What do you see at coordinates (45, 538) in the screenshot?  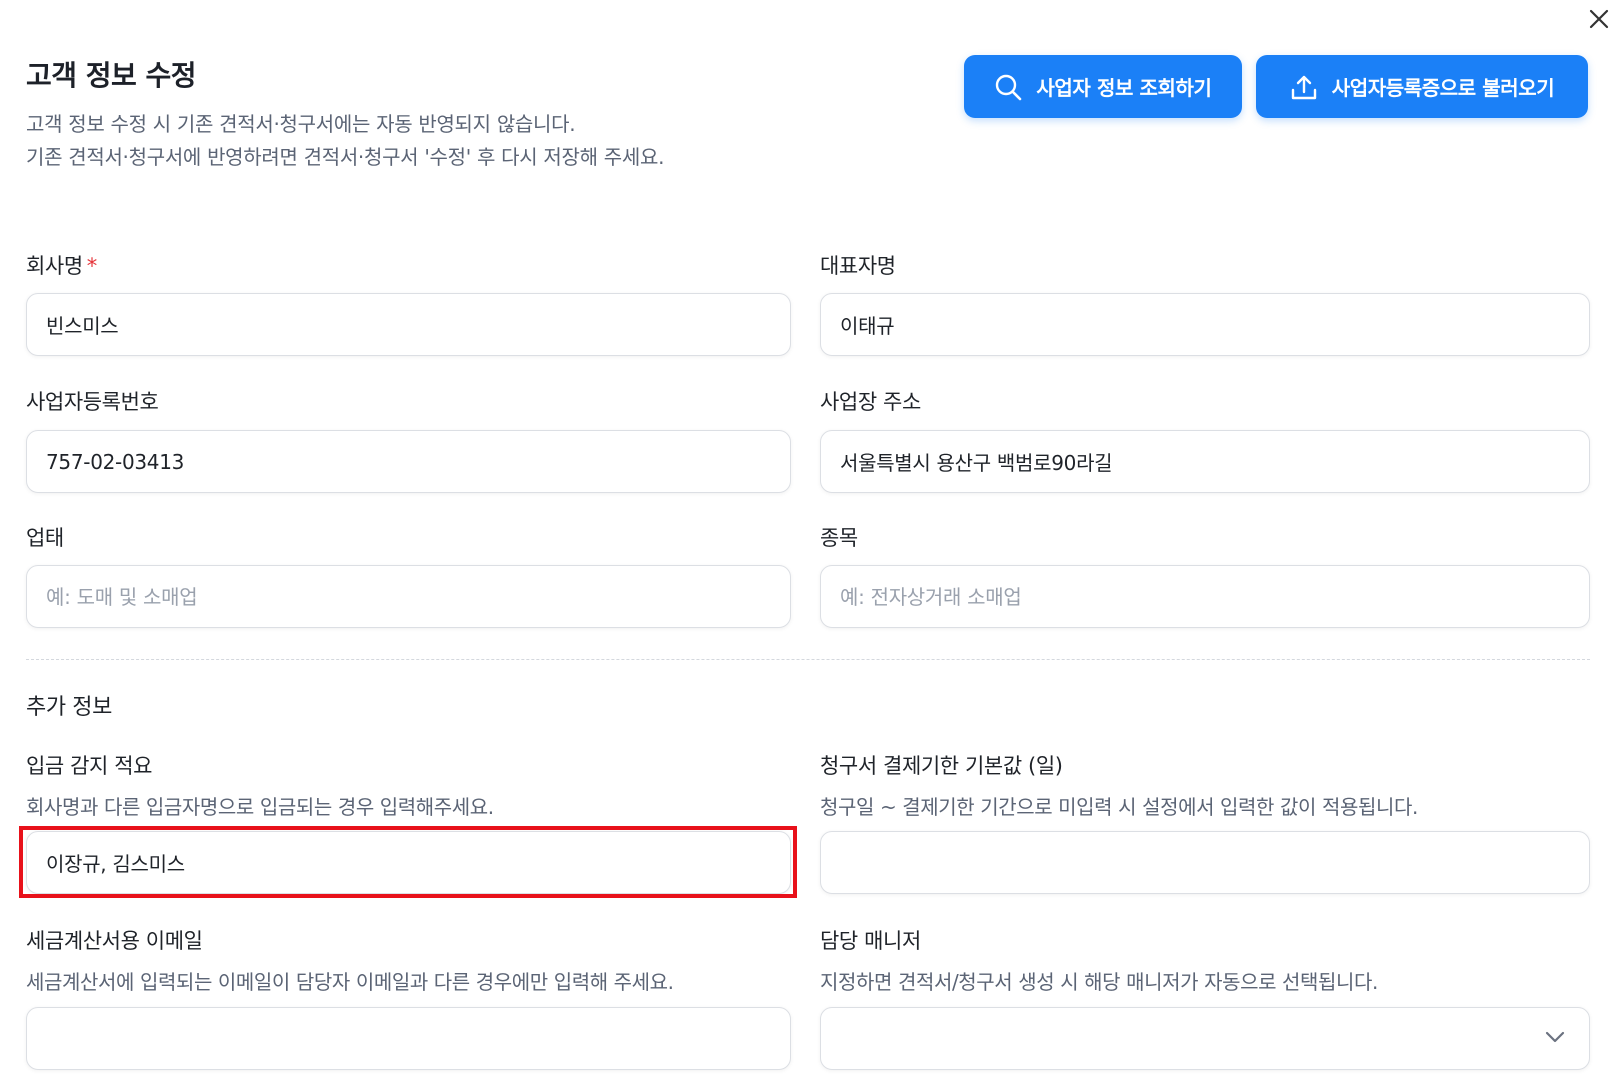 I see `business-type-label: 업태` at bounding box center [45, 538].